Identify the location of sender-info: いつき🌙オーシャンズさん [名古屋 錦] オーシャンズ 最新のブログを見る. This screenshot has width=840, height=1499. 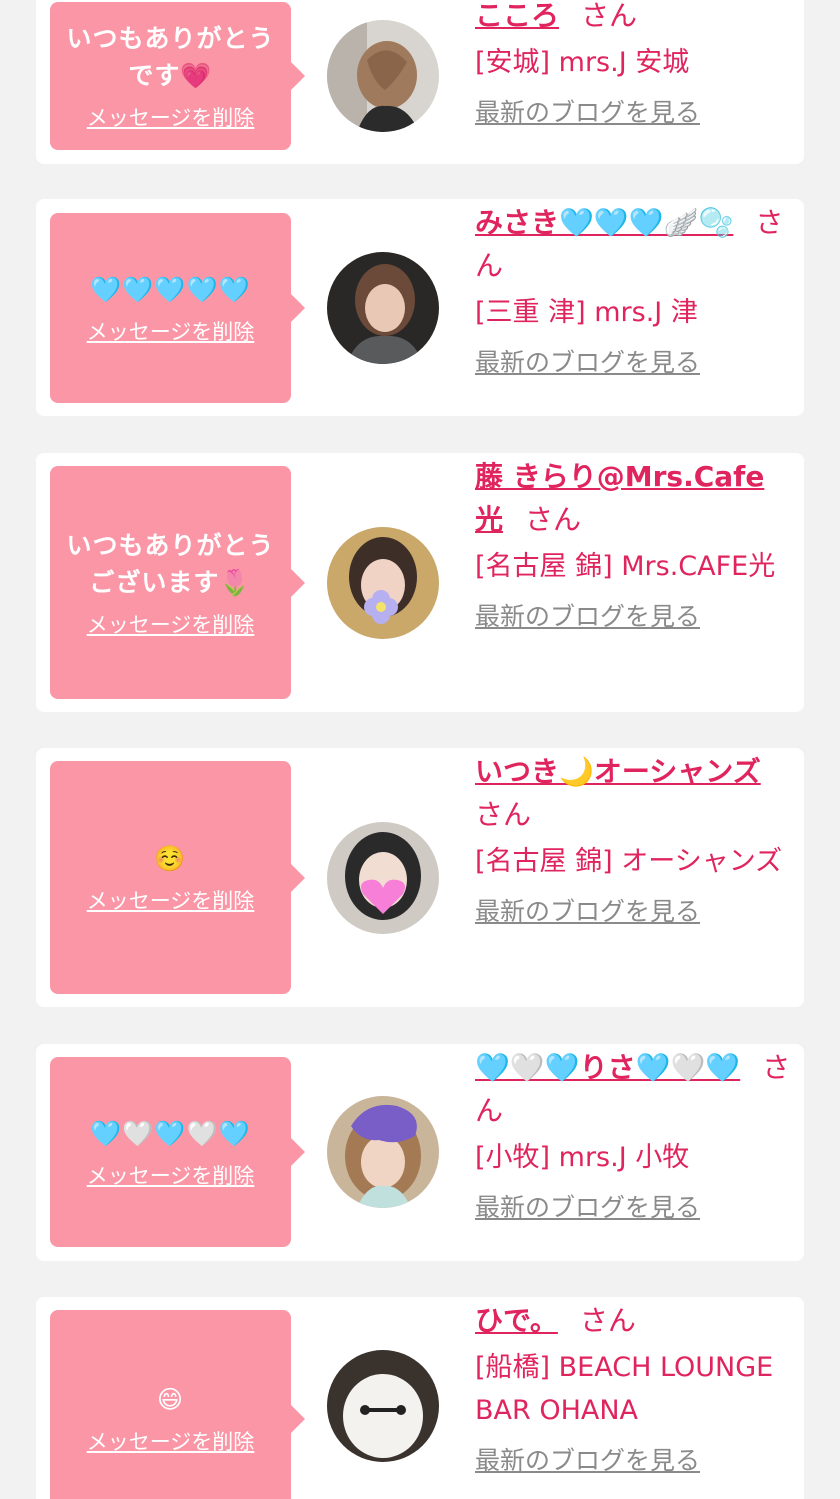
(635, 839).